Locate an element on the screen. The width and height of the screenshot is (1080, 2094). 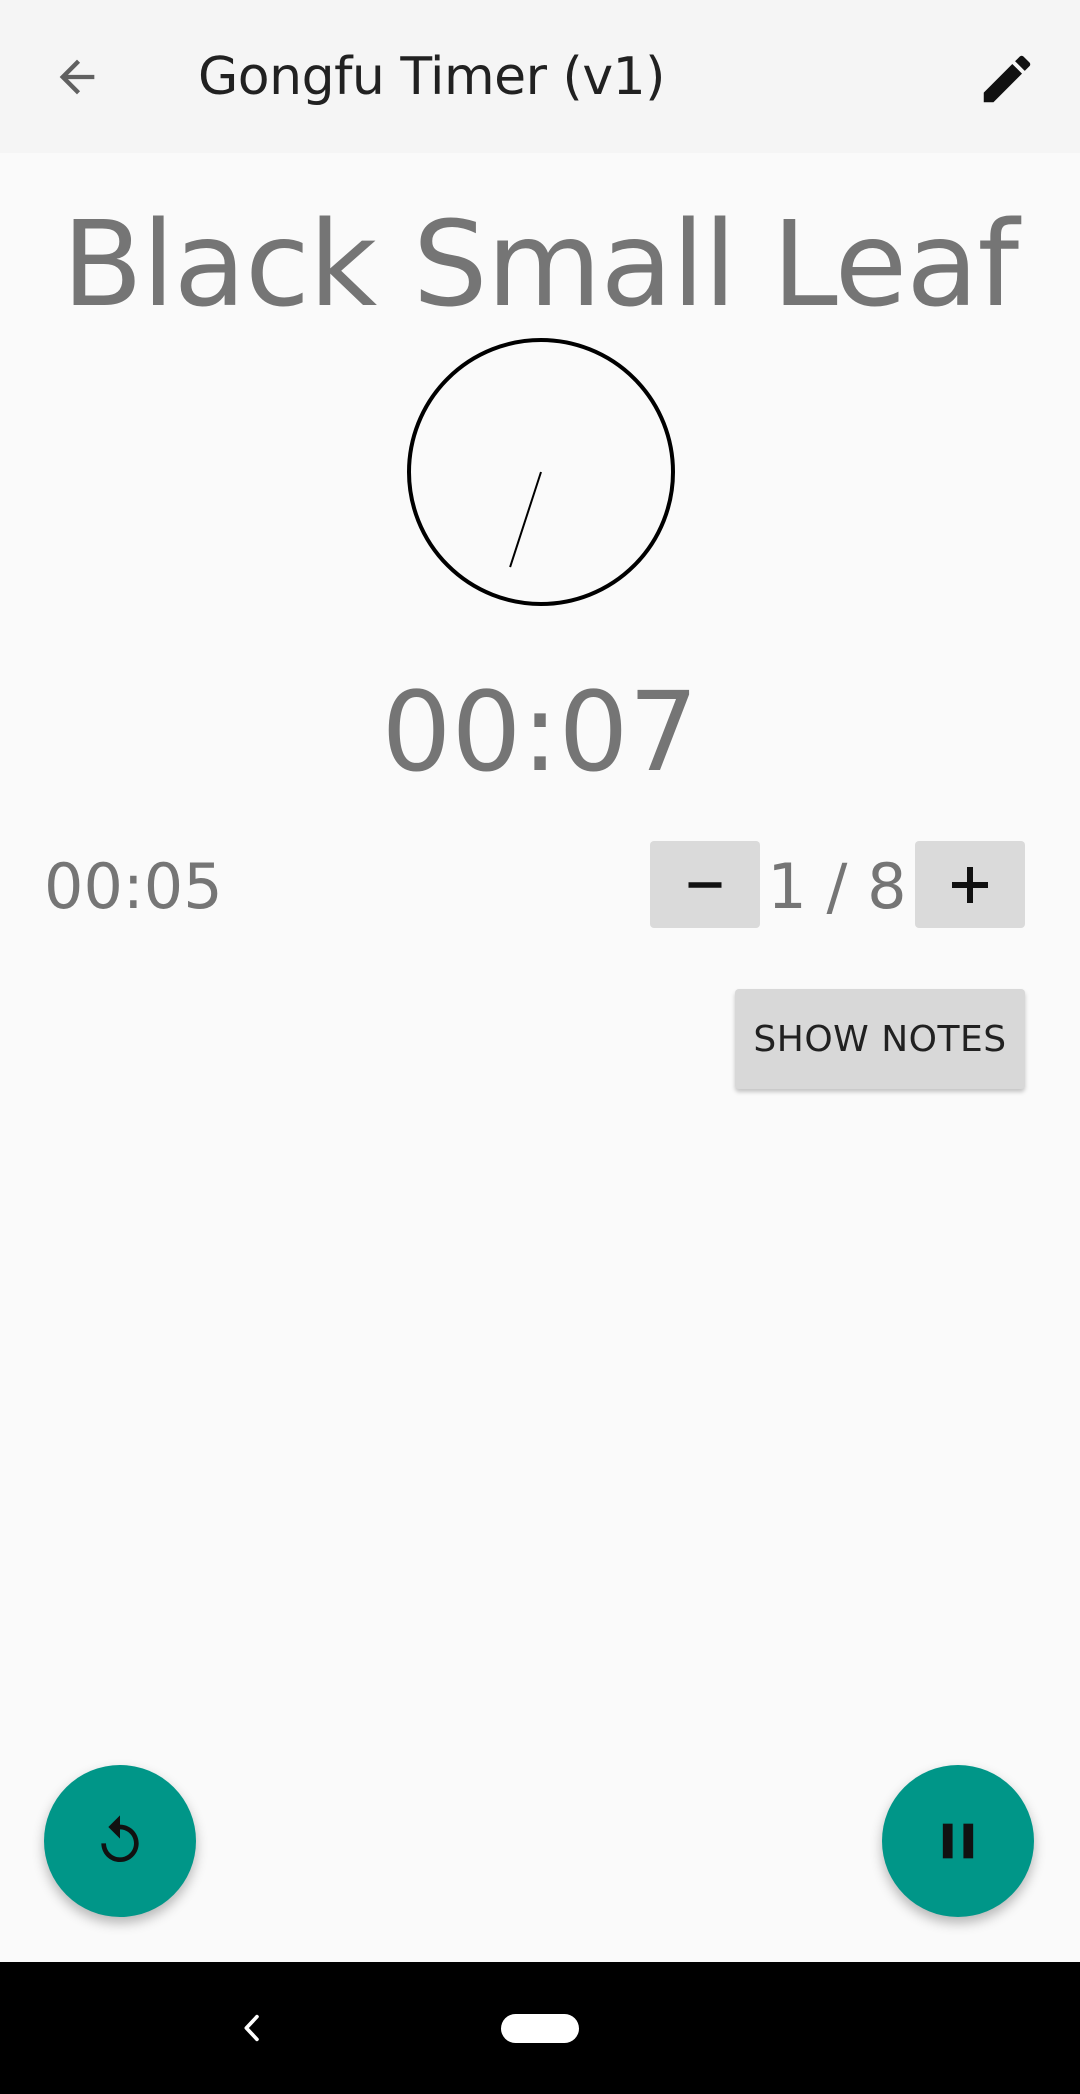
reset-button is located at coordinates (120, 1841).